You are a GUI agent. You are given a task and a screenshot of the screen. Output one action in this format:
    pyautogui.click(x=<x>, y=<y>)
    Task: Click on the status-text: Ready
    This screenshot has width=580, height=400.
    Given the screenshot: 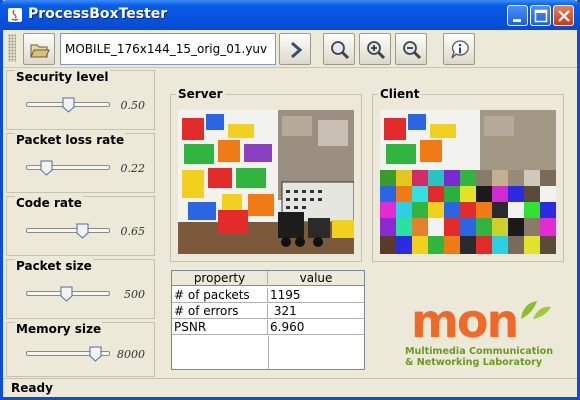 What is the action you would take?
    pyautogui.click(x=32, y=388)
    